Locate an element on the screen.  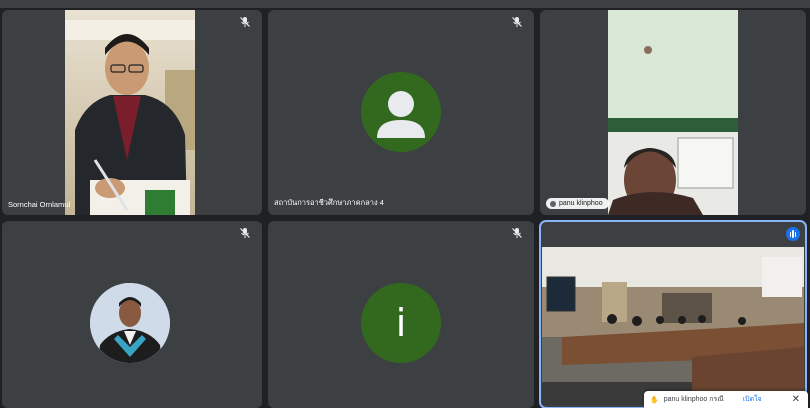
person-in-video is located at coordinates (130, 117).